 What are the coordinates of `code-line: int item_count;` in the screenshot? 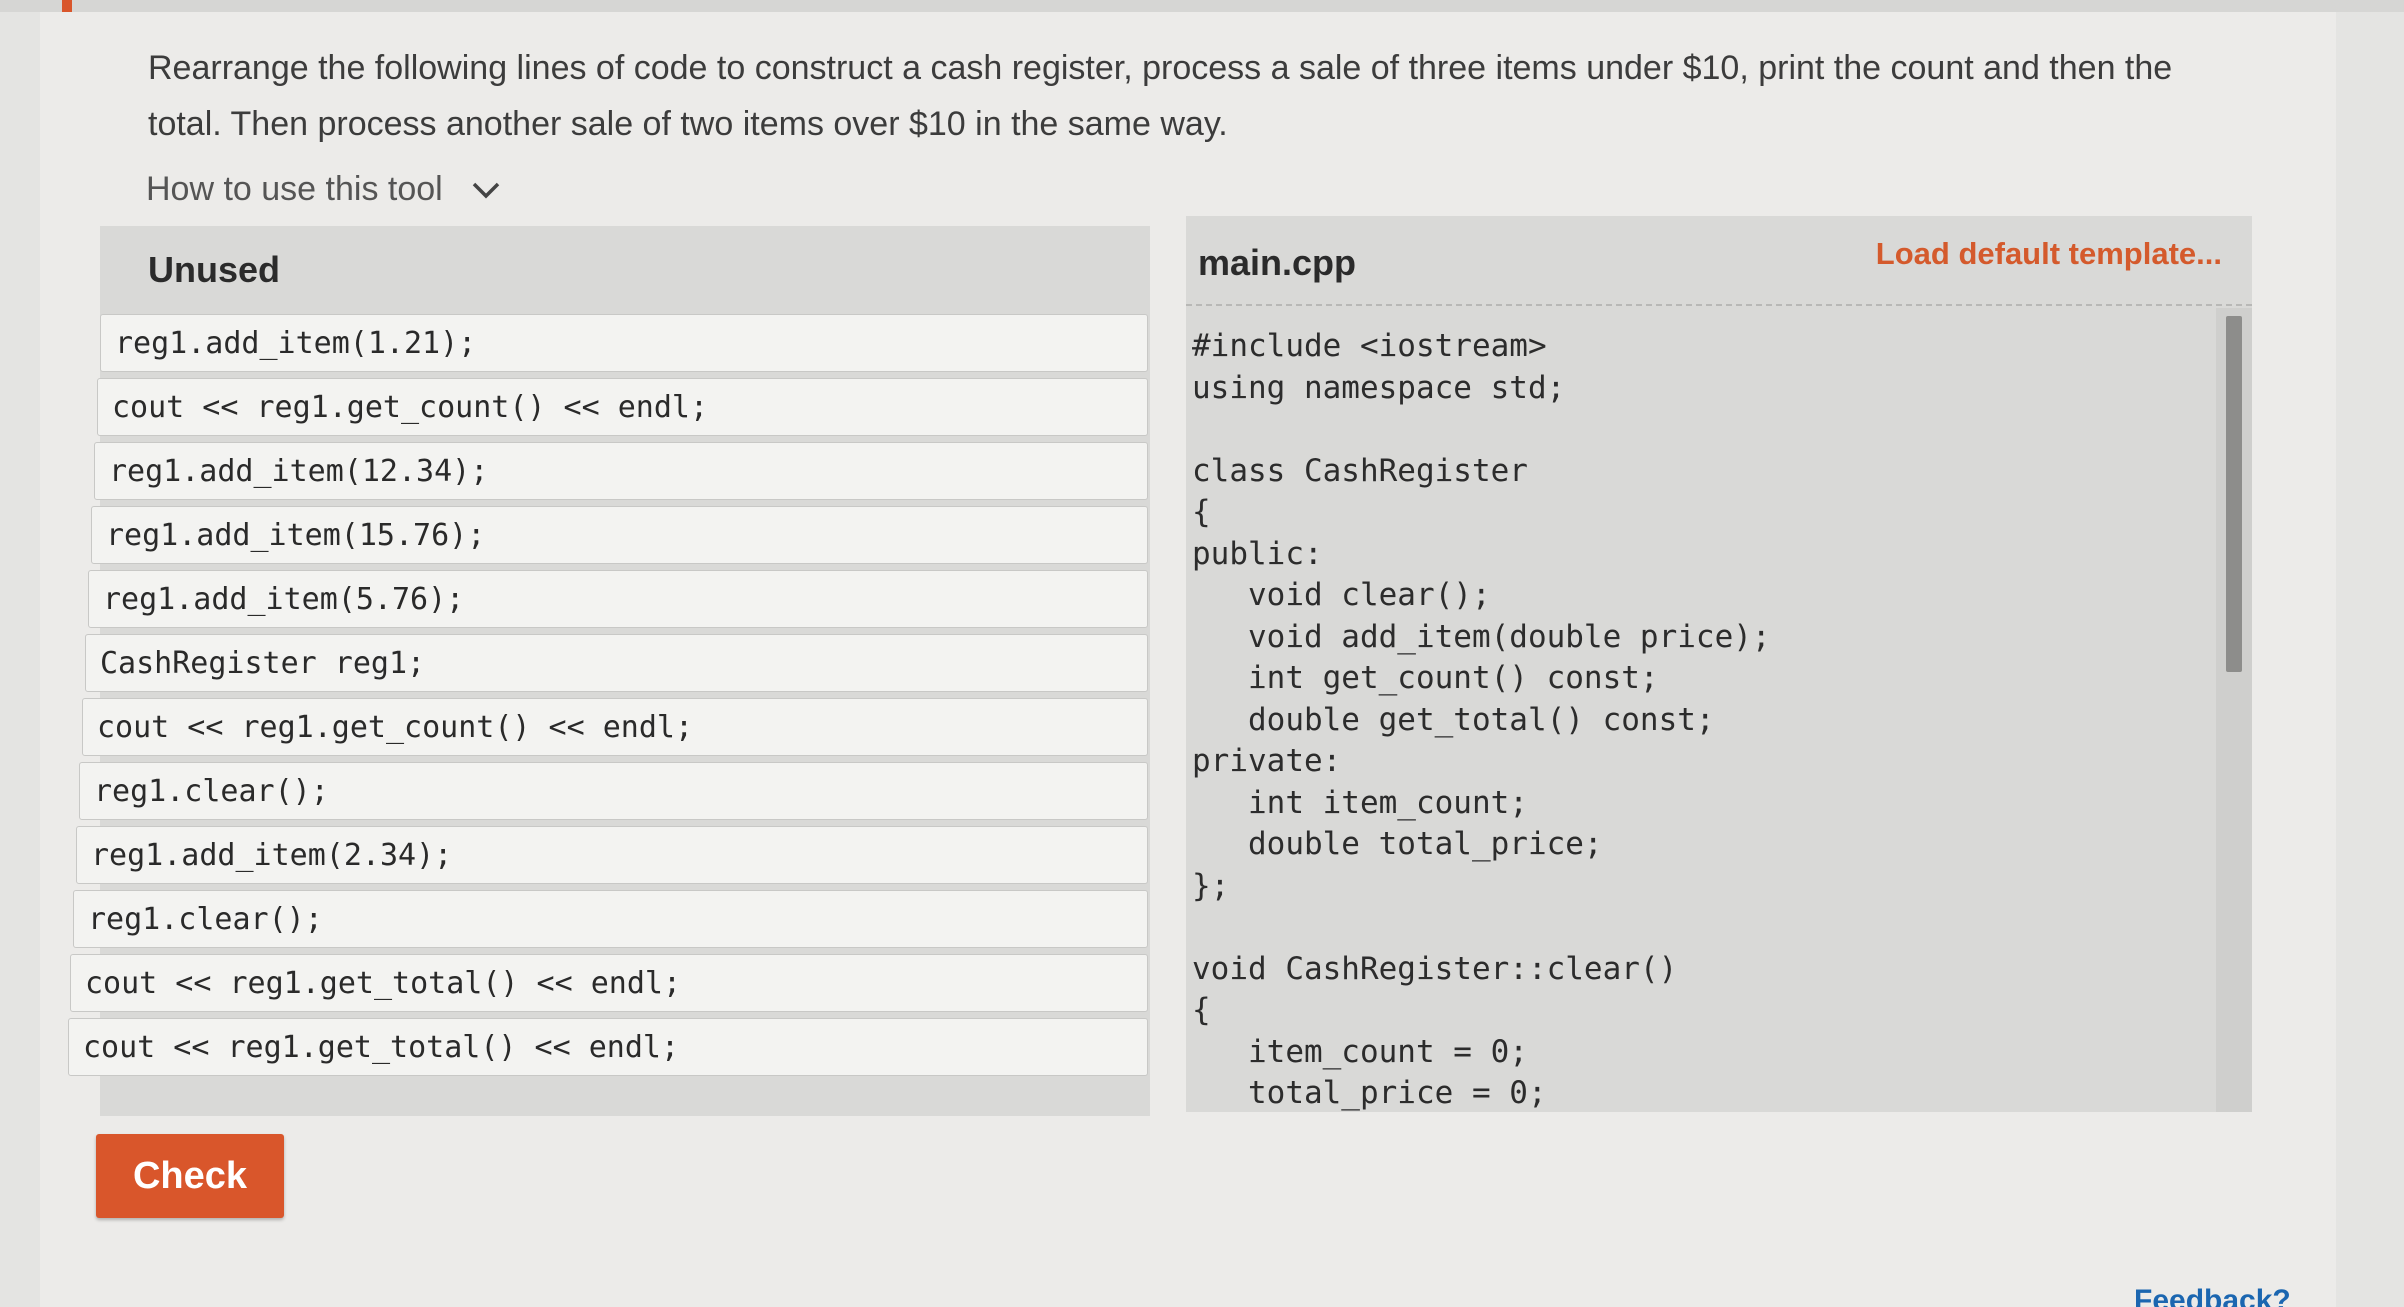 It's located at (1360, 802).